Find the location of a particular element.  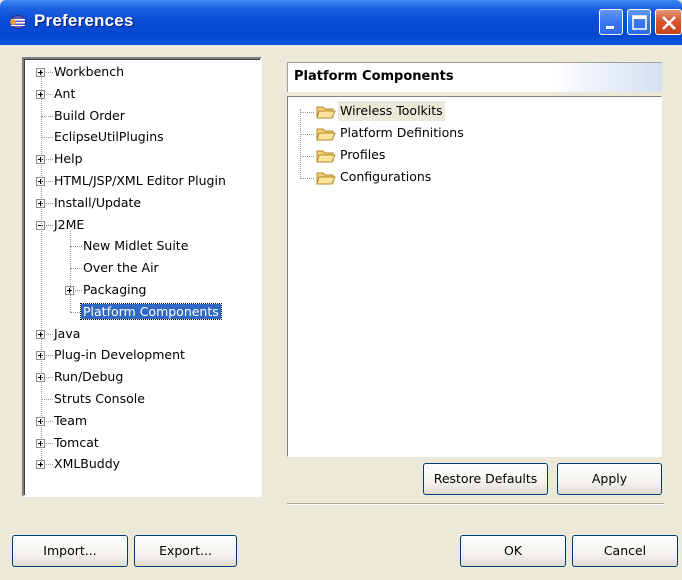

close-button is located at coordinates (668, 22).